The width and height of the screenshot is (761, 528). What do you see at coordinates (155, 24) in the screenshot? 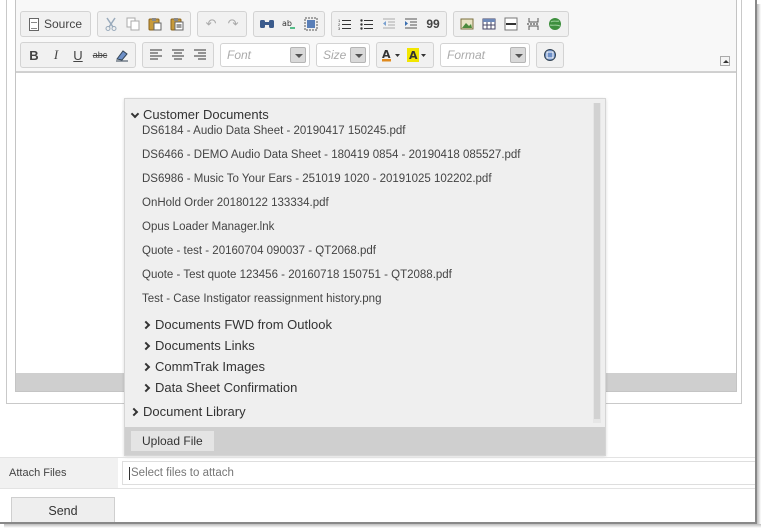
I see `paste-icon` at bounding box center [155, 24].